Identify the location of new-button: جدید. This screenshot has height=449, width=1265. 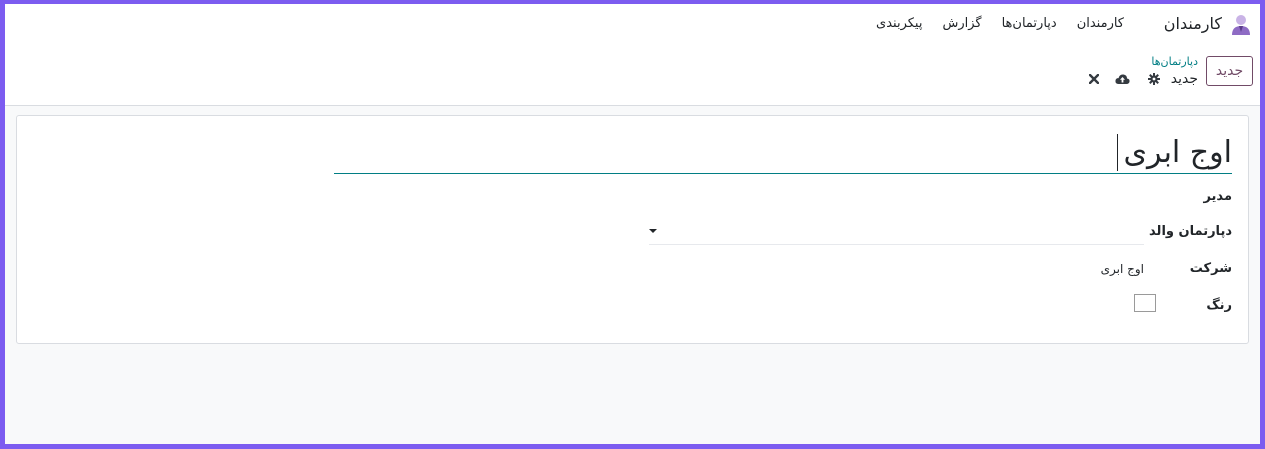
(1229, 71).